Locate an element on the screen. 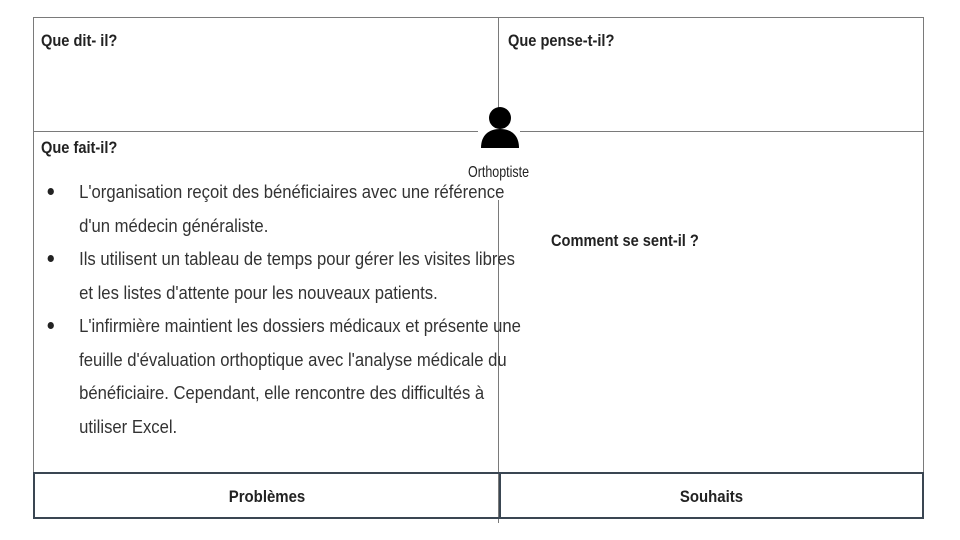 The height and width of the screenshot is (540, 960). thinks-title: Que pense-t-il? is located at coordinates (561, 40).